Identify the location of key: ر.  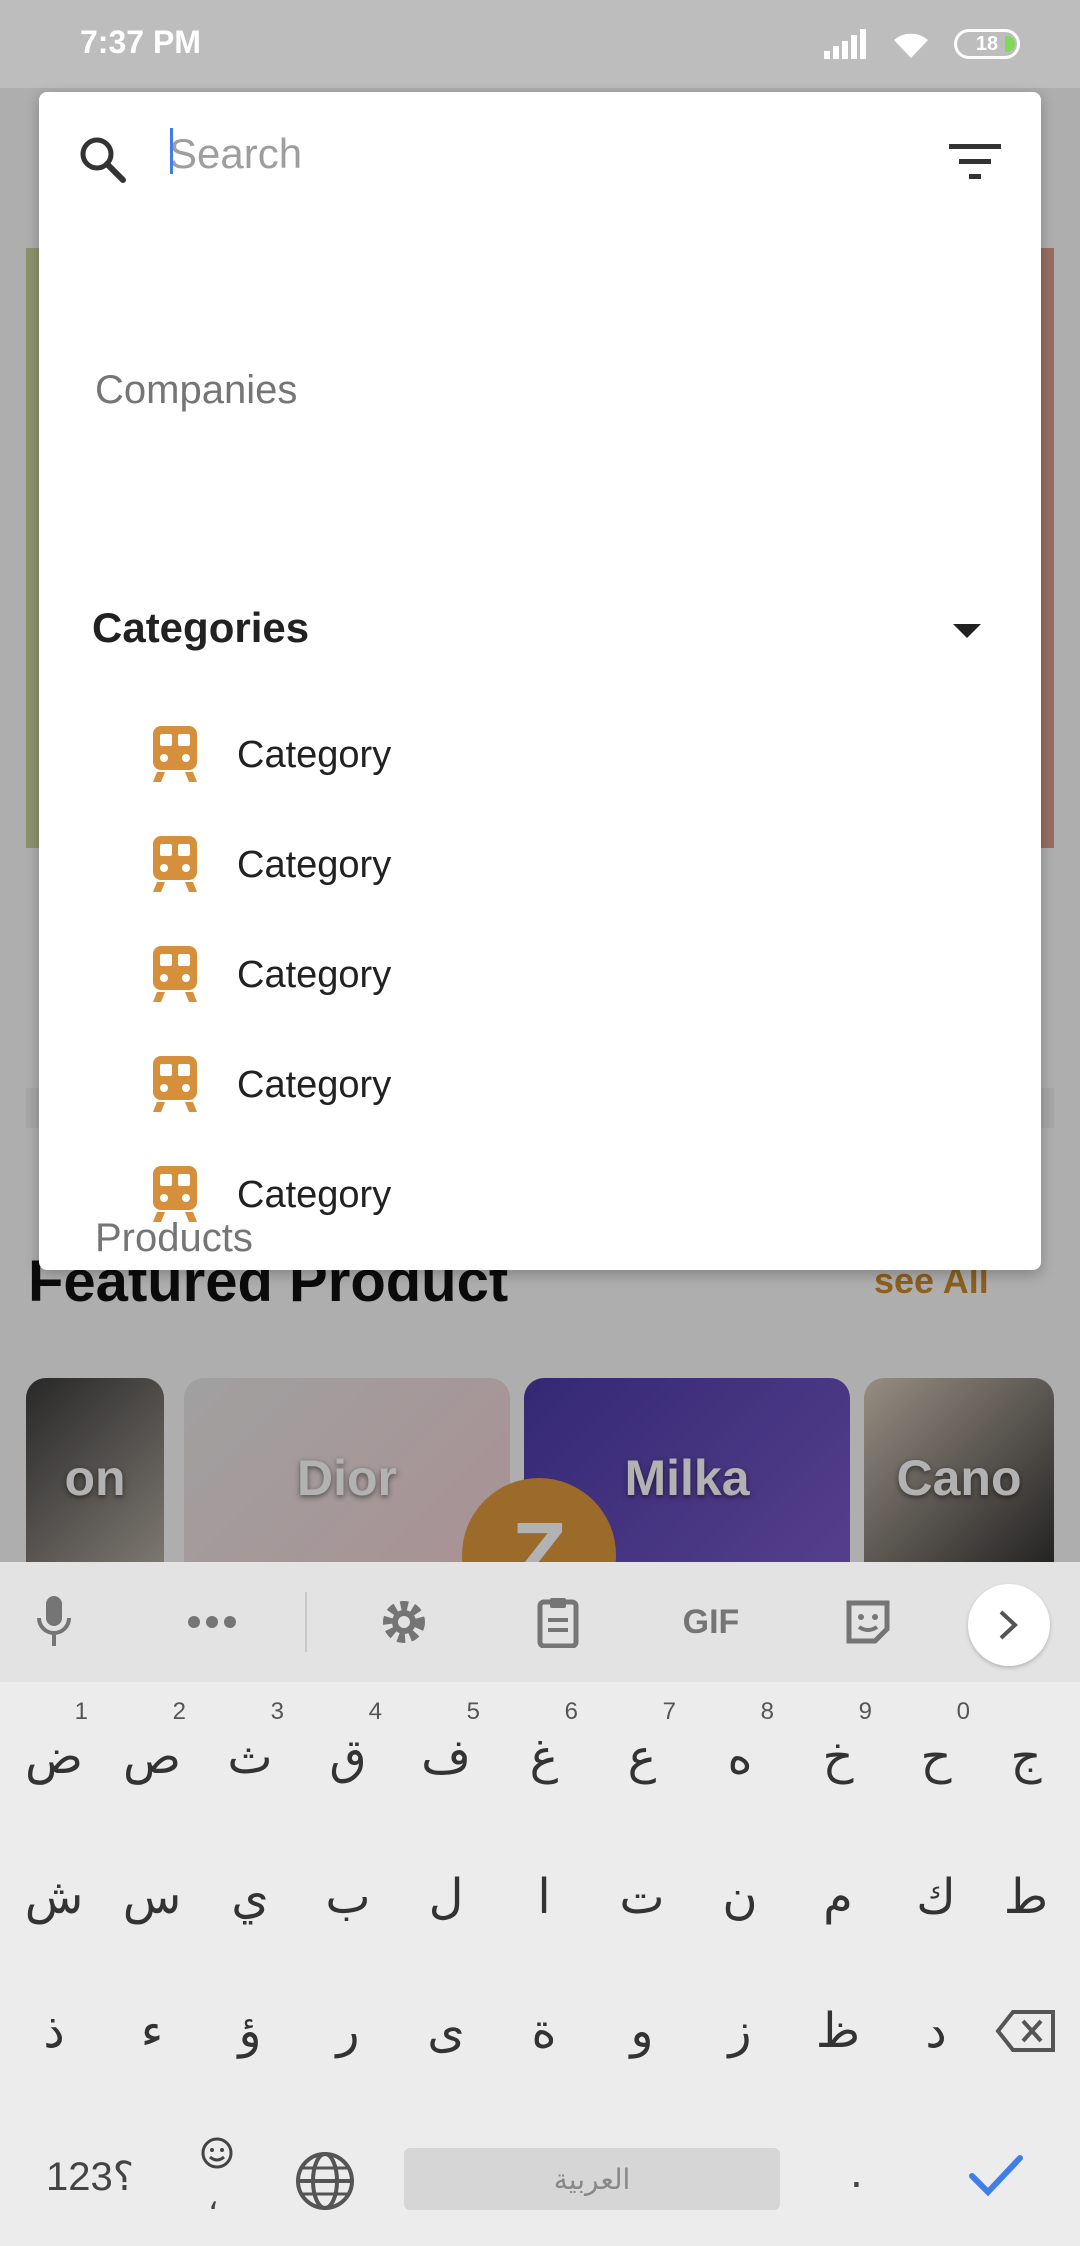
(348, 2031).